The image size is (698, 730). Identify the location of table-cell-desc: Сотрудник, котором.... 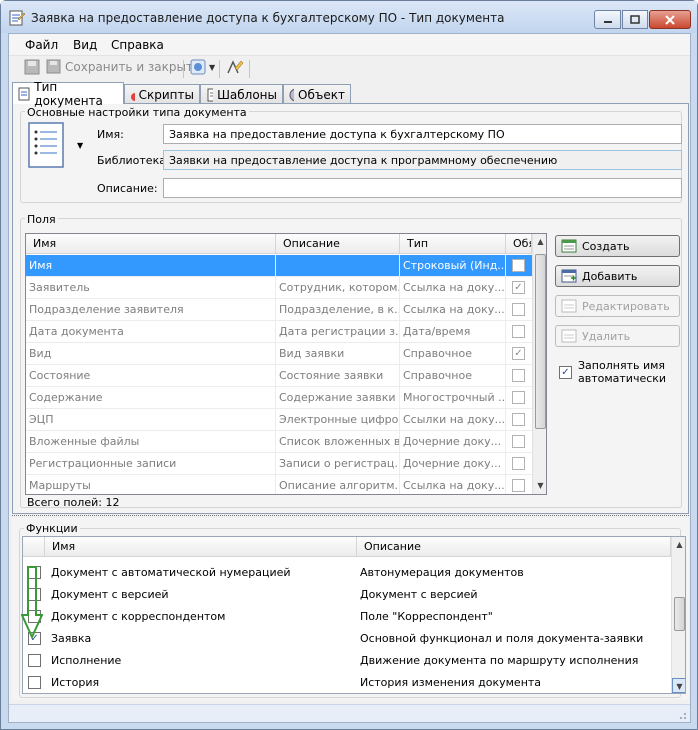
(338, 288).